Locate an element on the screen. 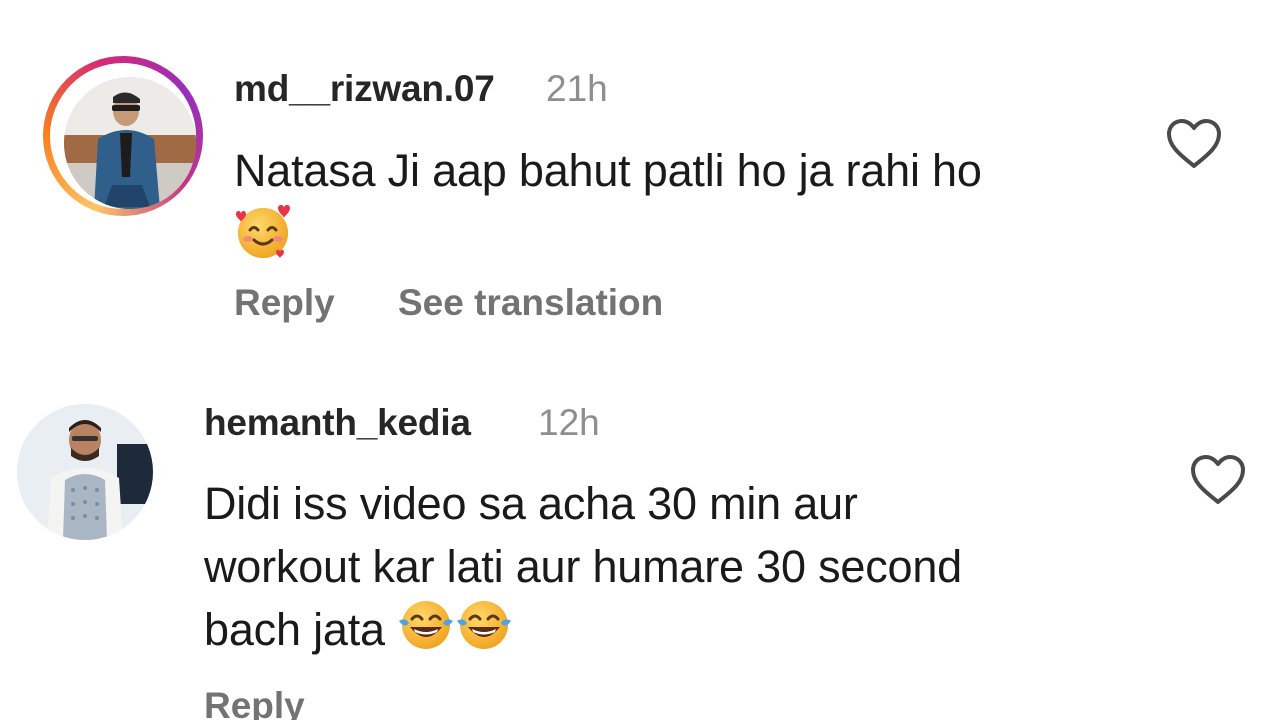 Image resolution: width=1280 pixels, height=720 pixels. comment-text-body: Natasa Ji aap bahut patli ho ja rahi ho is located at coordinates (608, 170).